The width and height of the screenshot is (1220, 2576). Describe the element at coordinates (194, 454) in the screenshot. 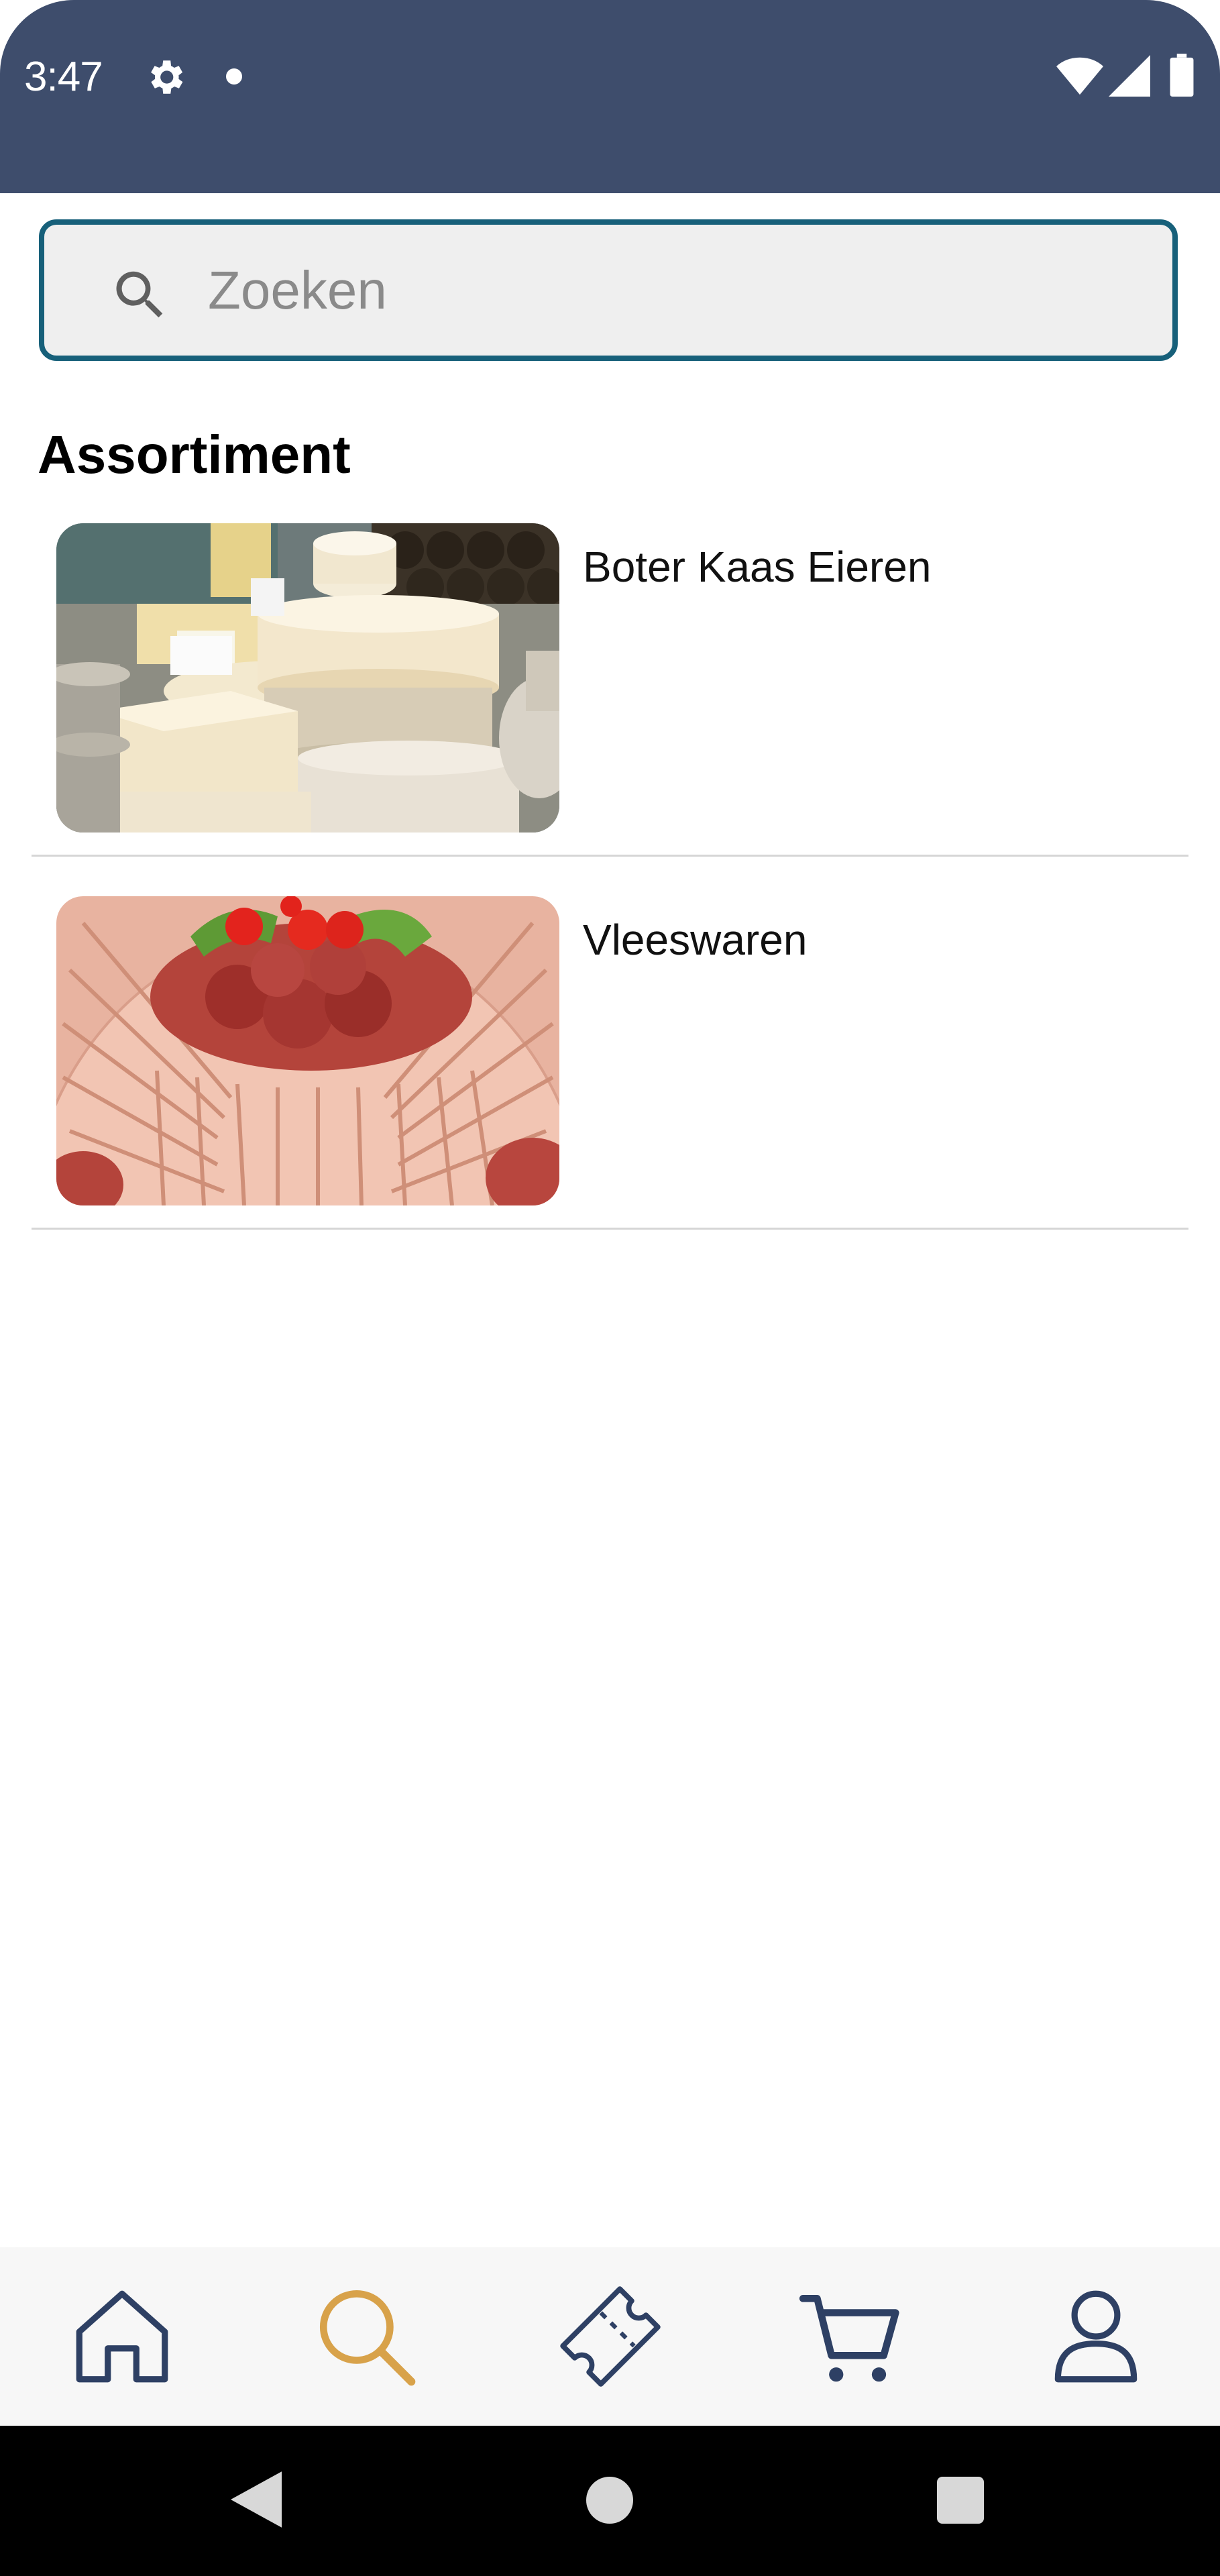

I see `section-title: Assortiment` at that location.